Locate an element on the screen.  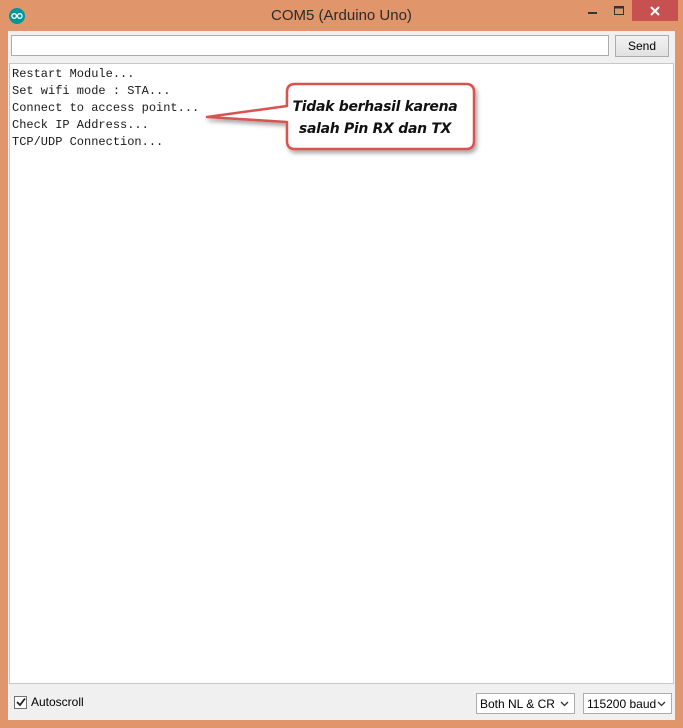
maximize-button is located at coordinates (619, 10).